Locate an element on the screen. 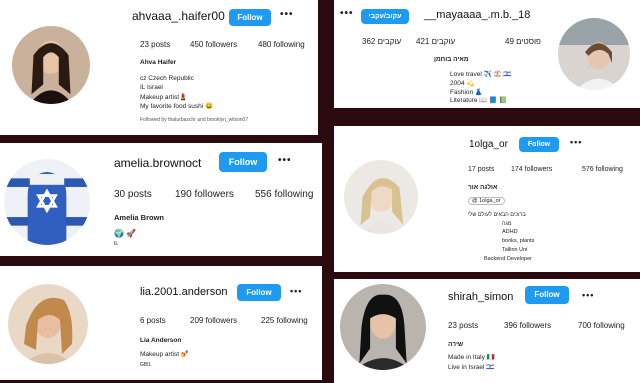  bio-line: 🌍 🚀 is located at coordinates (125, 233).